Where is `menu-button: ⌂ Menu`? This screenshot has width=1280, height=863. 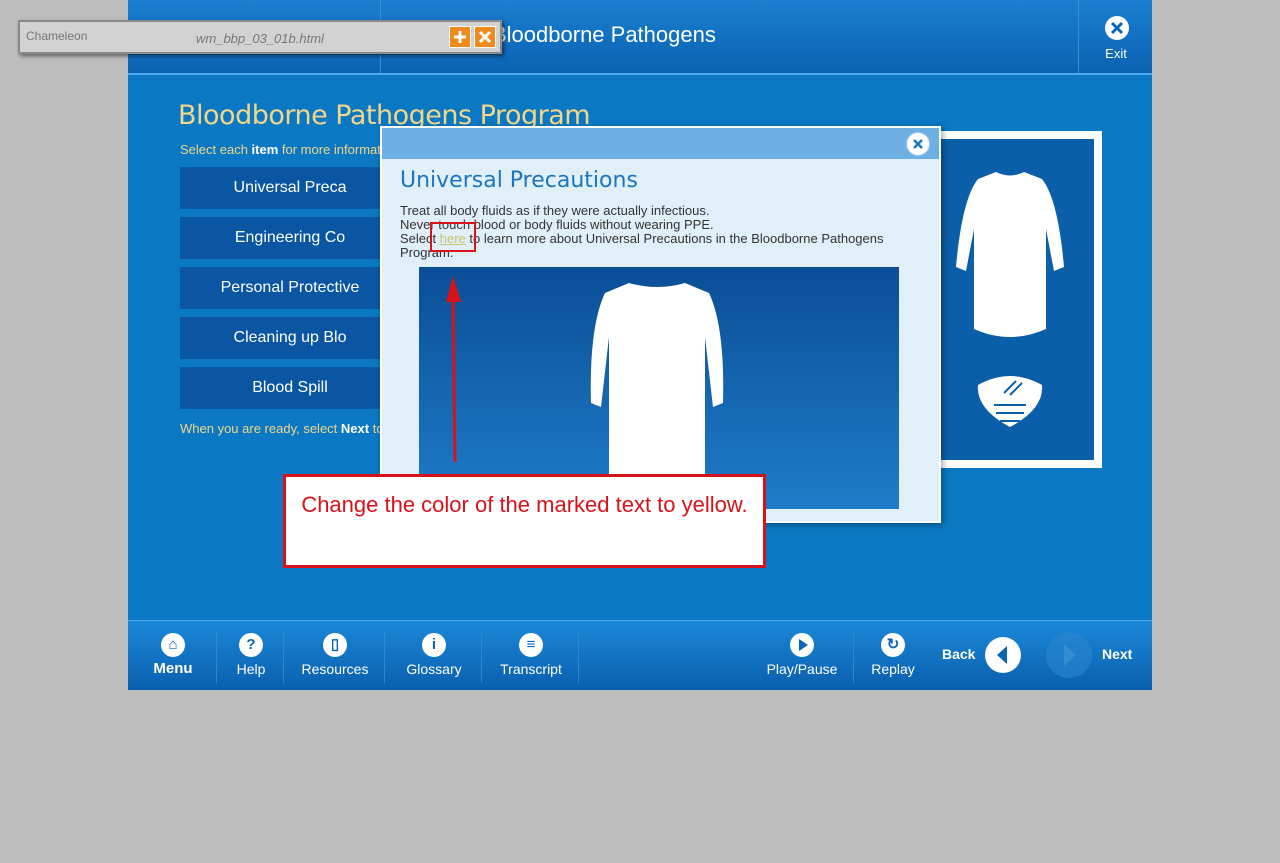 menu-button: ⌂ Menu is located at coordinates (173, 655).